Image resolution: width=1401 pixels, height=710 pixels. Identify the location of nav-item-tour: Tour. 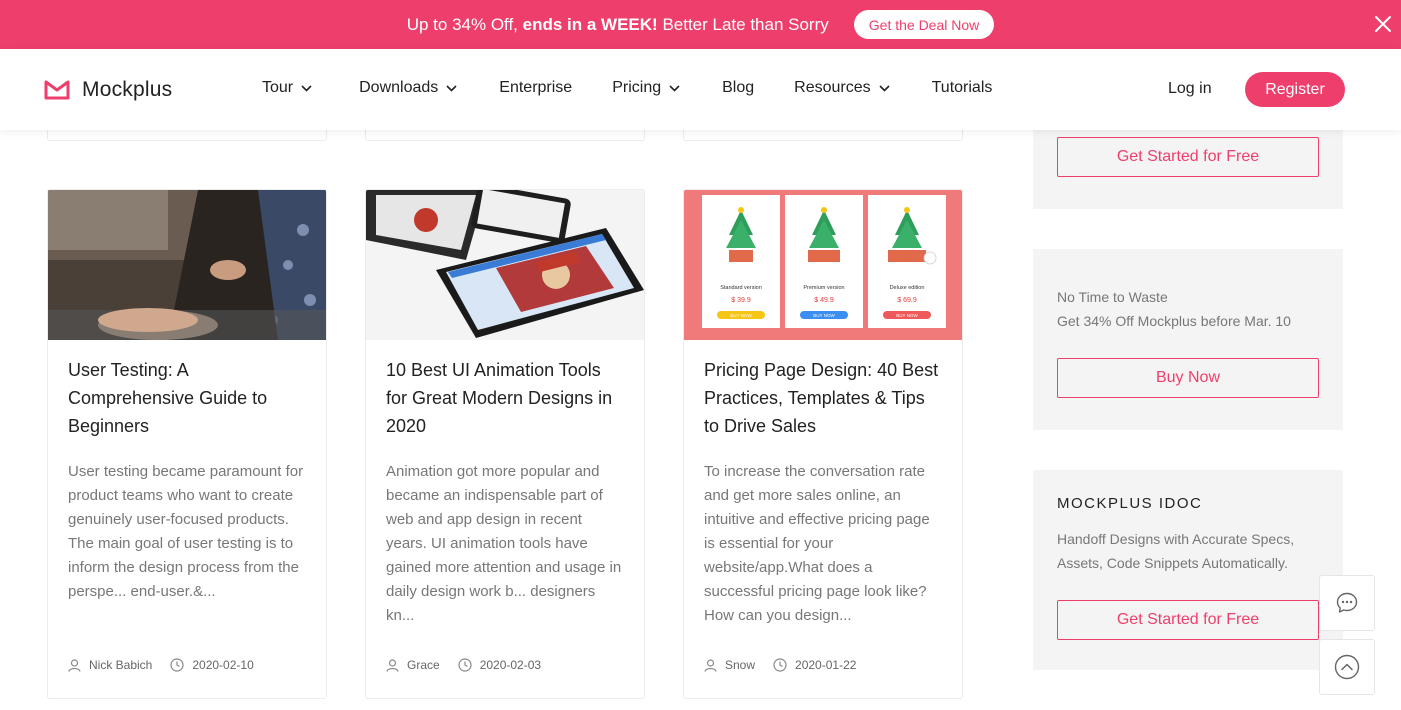
(287, 88).